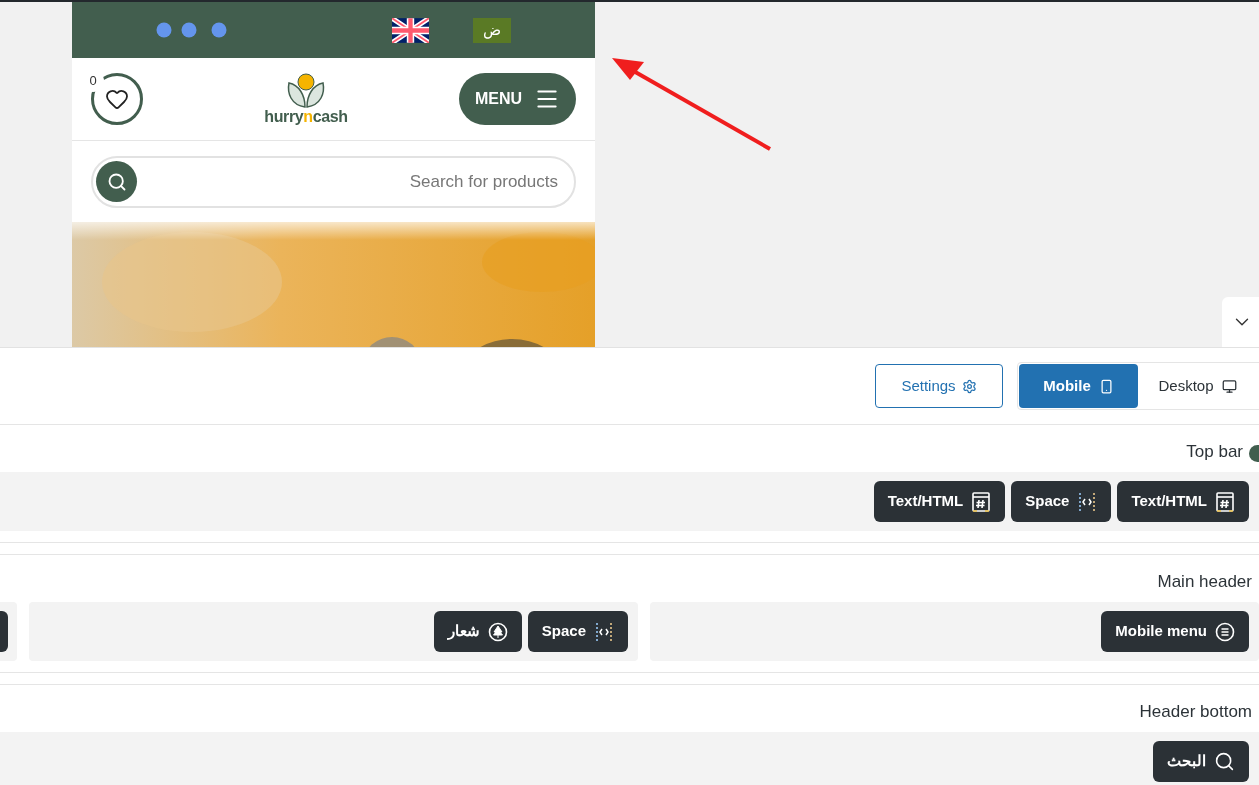  I want to click on tree-icon, so click(497, 631).